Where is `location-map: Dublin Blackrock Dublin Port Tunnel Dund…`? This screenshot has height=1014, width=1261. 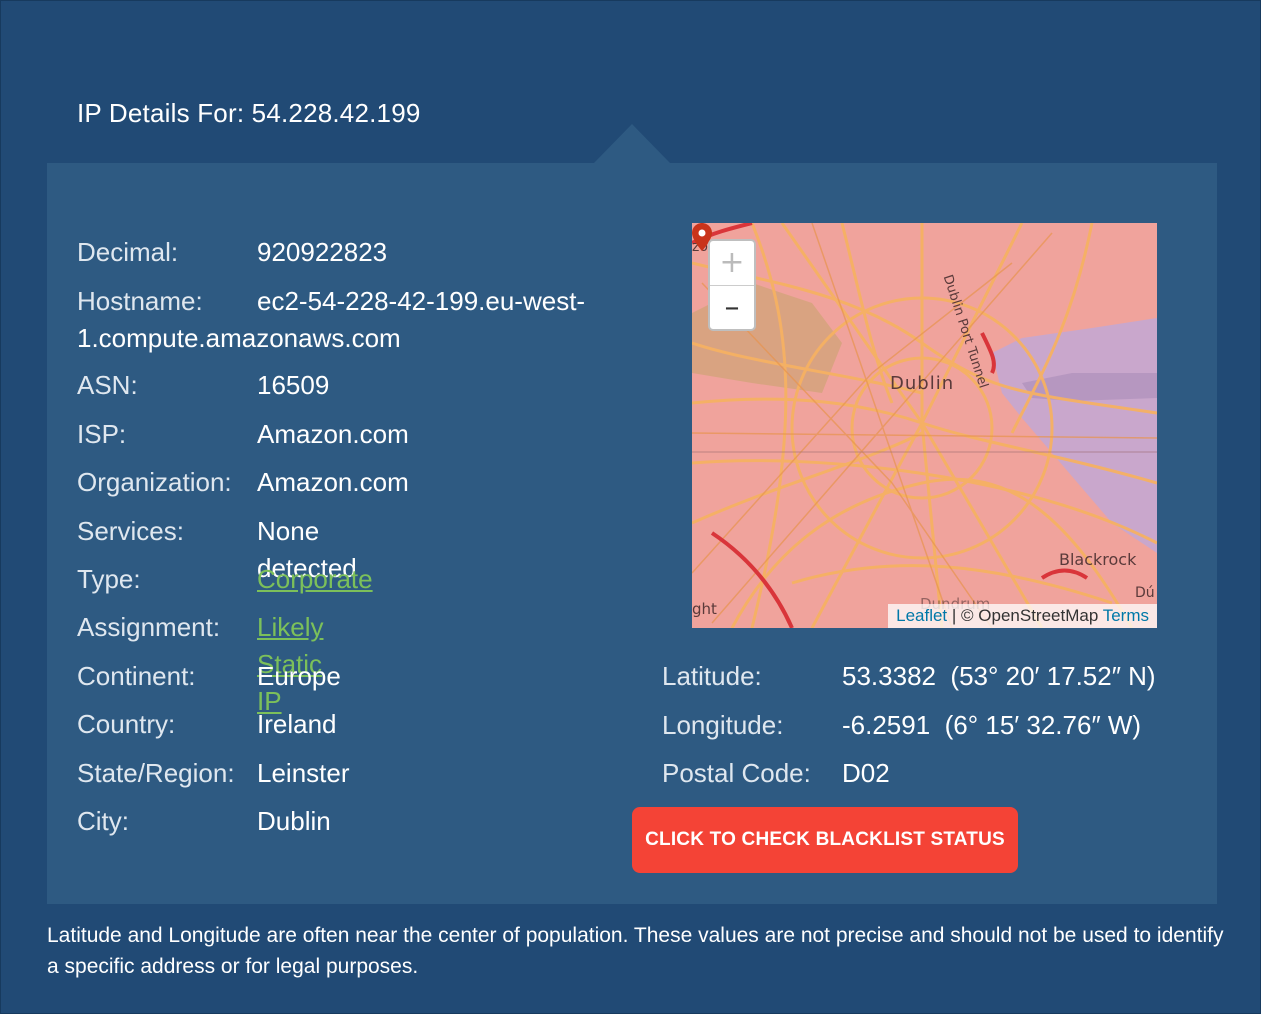 location-map: Dublin Blackrock Dublin Port Tunnel Dund… is located at coordinates (924, 425).